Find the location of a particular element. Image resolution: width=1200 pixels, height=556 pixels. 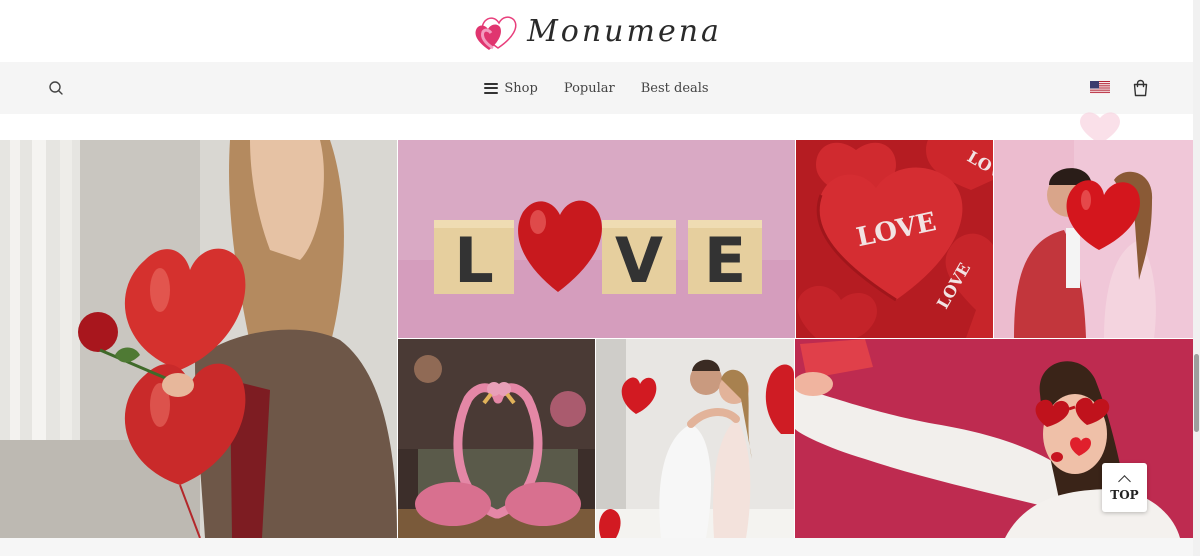

nav-menu: Shop Popular Best deals is located at coordinates (596, 88).